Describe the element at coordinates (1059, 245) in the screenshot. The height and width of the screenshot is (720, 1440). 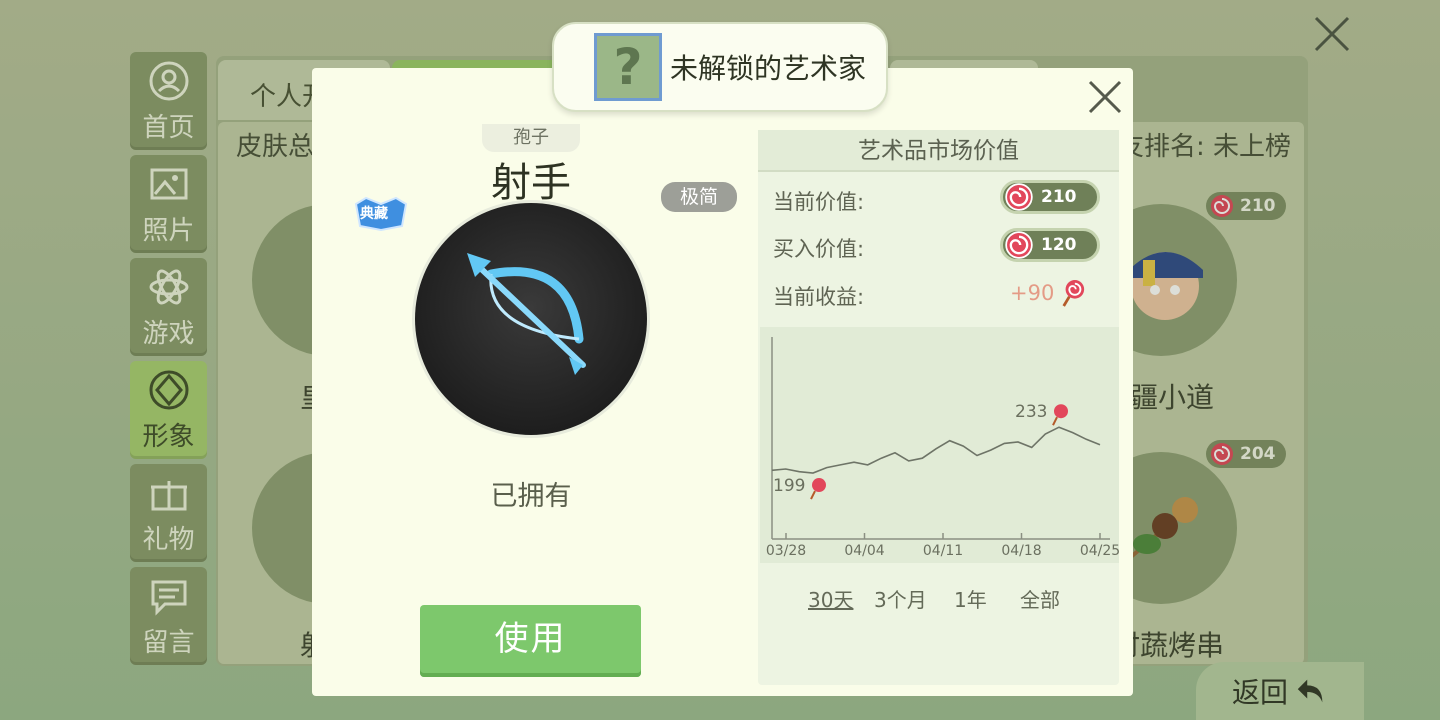
I see `buy-value: 120` at that location.